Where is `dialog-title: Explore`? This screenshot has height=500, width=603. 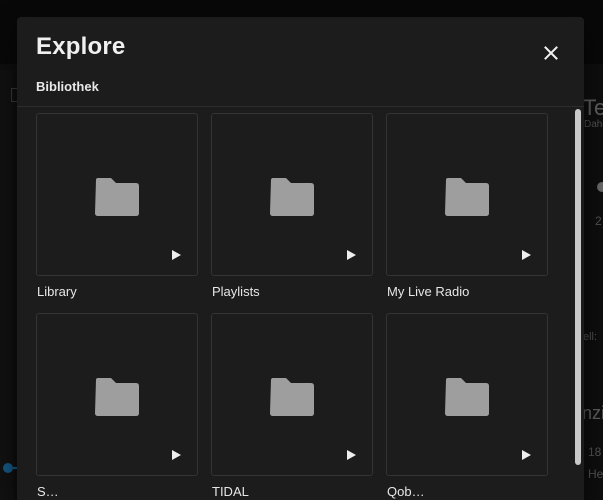
dialog-title: Explore is located at coordinates (81, 46).